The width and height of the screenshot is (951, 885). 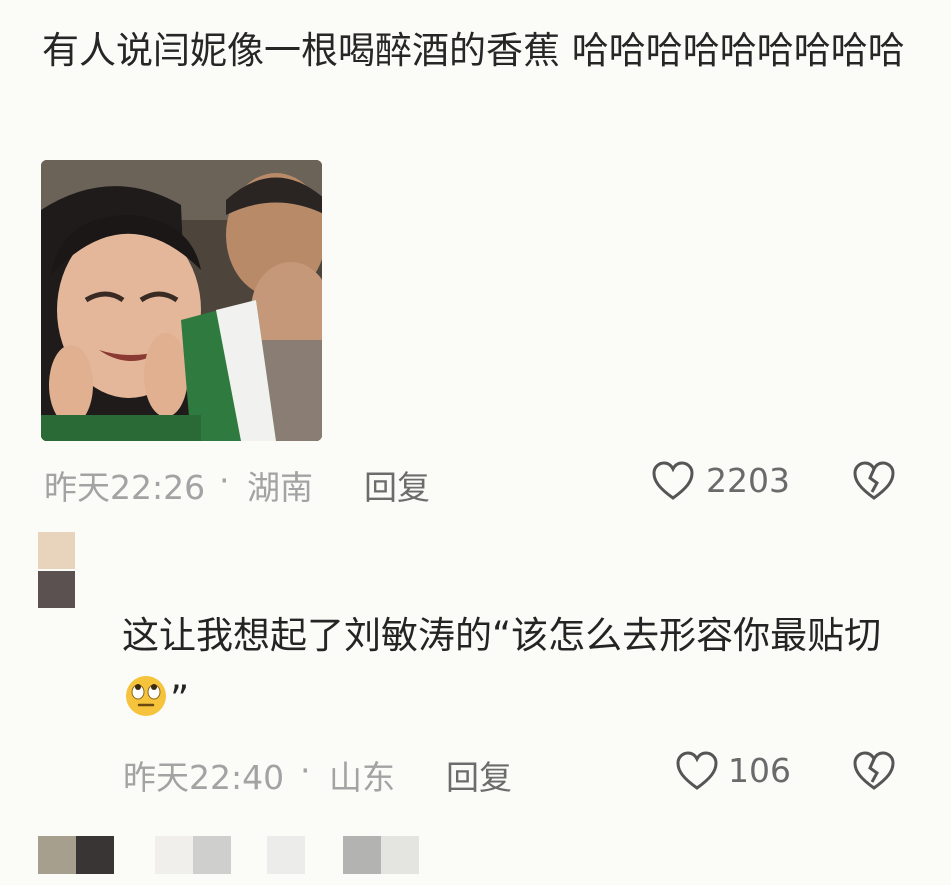 What do you see at coordinates (125, 487) in the screenshot?
I see `comment-1-time: 昨天22:26` at bounding box center [125, 487].